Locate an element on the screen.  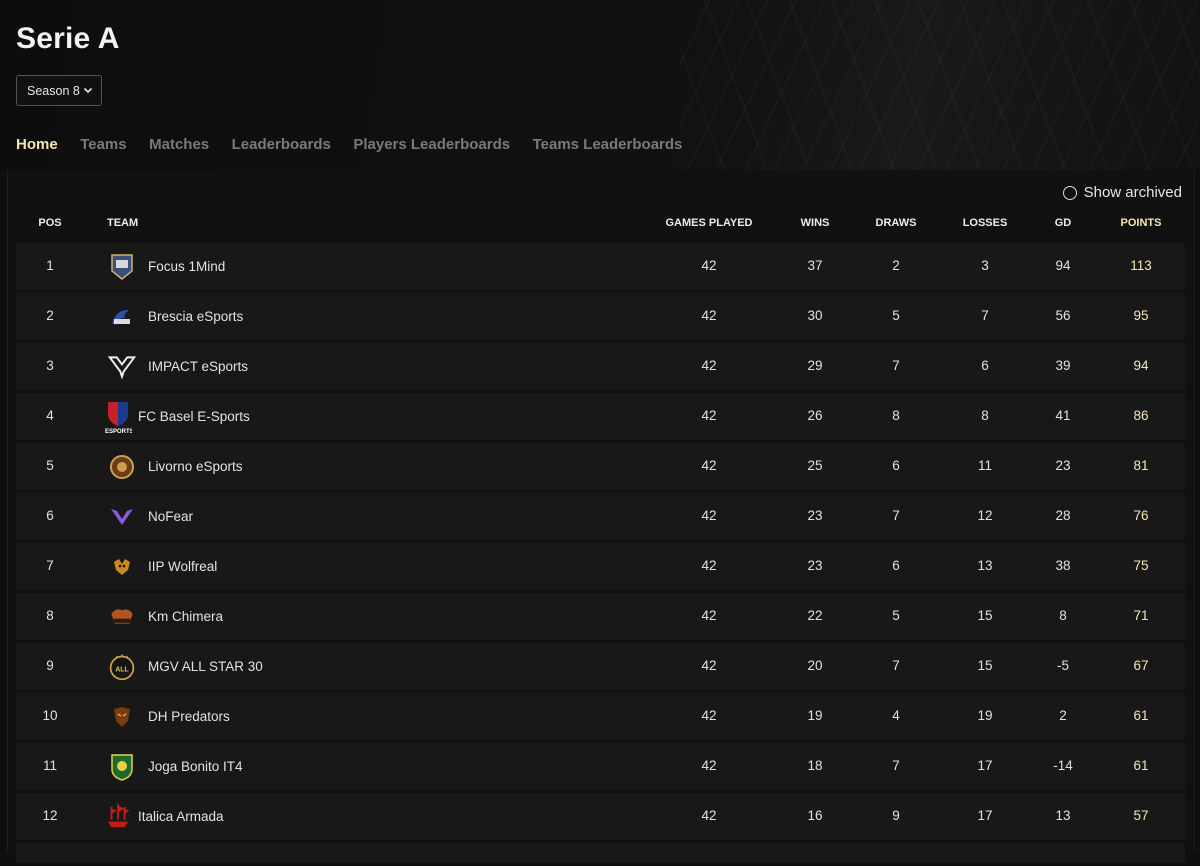
tab-players-leaderboards: Players Leaderboards is located at coordinates (431, 144).